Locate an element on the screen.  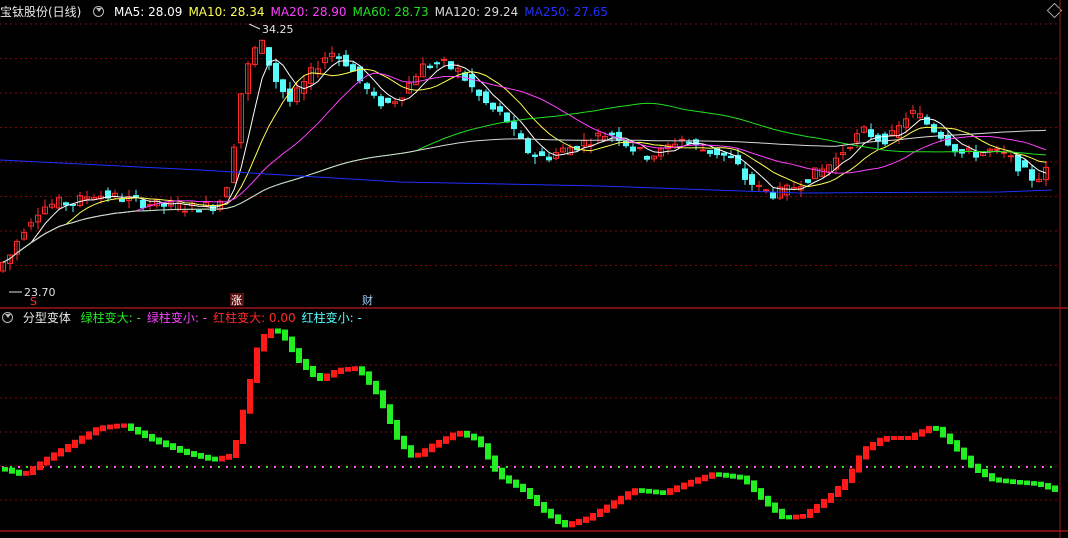
high-arrow is located at coordinates (254, 26).